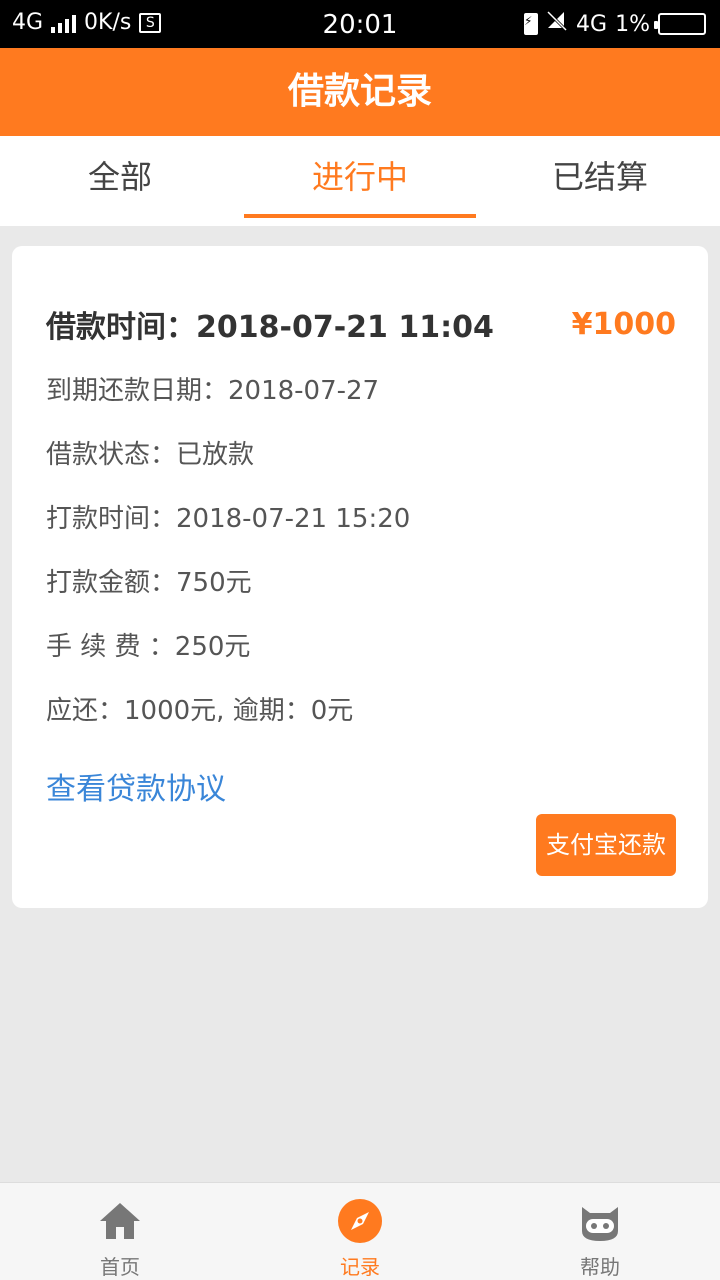 This screenshot has height=1280, width=720. Describe the element at coordinates (360, 92) in the screenshot. I see `page-title: 借款记录` at that location.